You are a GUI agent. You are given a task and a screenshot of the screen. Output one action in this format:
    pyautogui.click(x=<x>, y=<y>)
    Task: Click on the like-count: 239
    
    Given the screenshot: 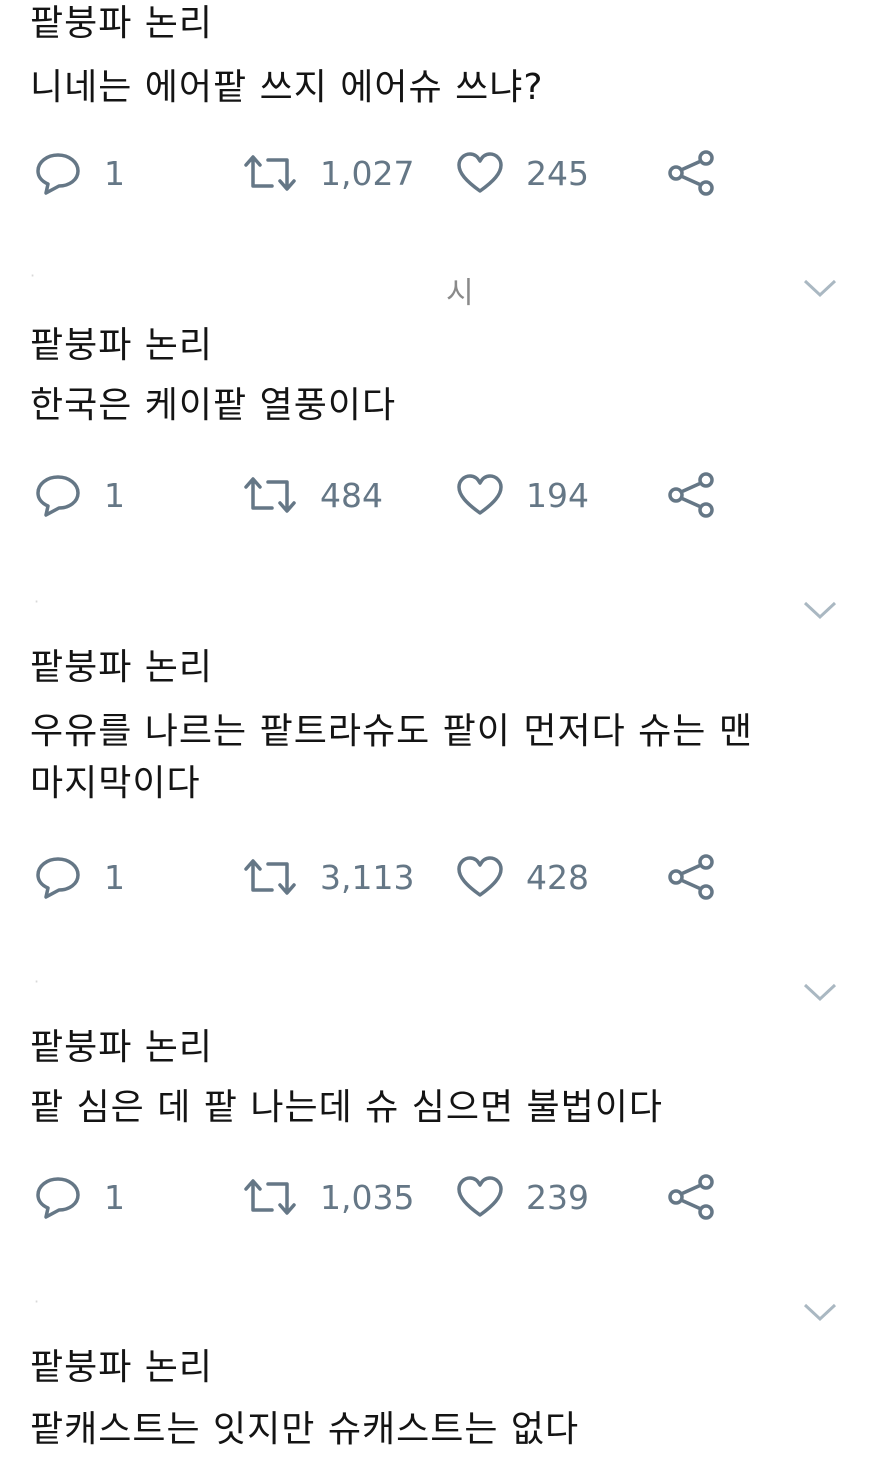 What is the action you would take?
    pyautogui.click(x=557, y=1197)
    